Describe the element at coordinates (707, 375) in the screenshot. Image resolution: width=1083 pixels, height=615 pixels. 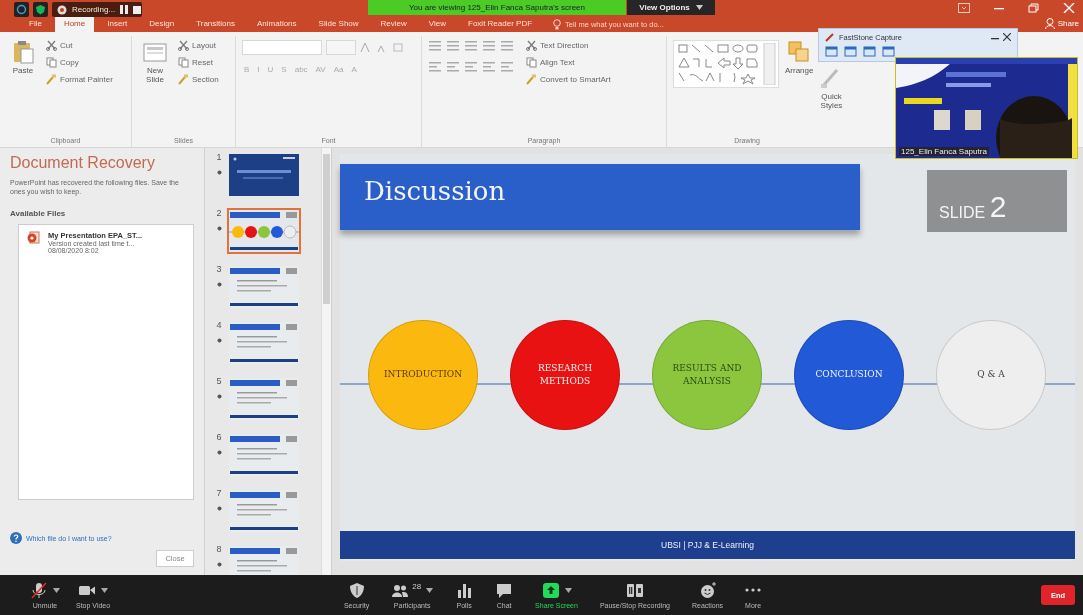
I see `topic-circle: RESULTS AND ANALYSIS` at that location.